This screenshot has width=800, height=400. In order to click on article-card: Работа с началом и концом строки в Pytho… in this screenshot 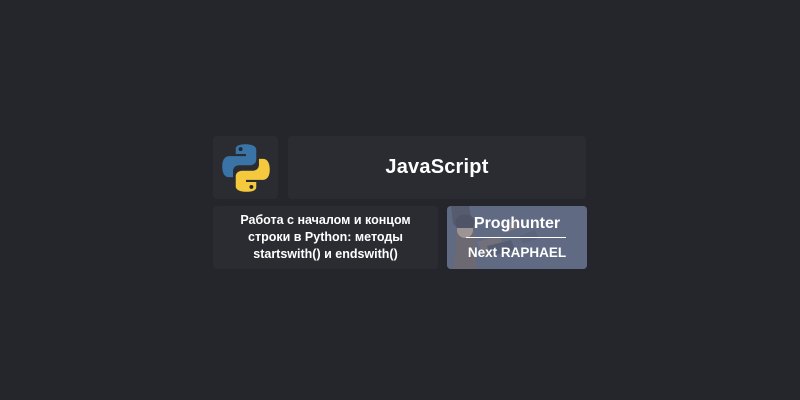, I will do `click(325, 237)`.